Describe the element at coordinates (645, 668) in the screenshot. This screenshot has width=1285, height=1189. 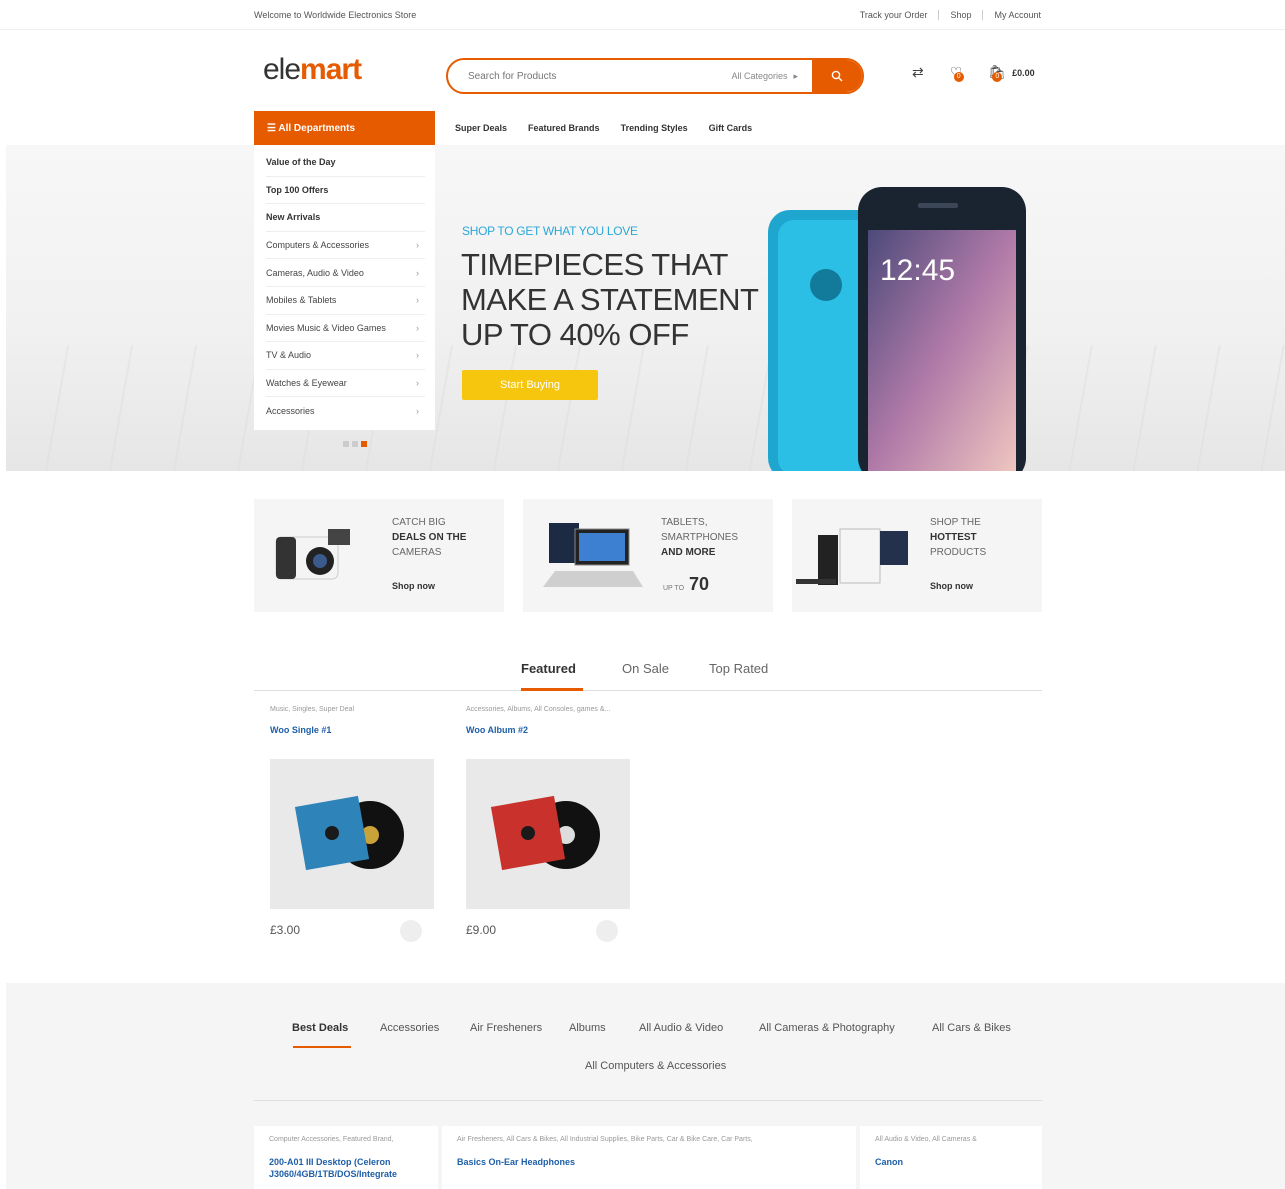
I see `tab-on-sale: On Sale` at that location.